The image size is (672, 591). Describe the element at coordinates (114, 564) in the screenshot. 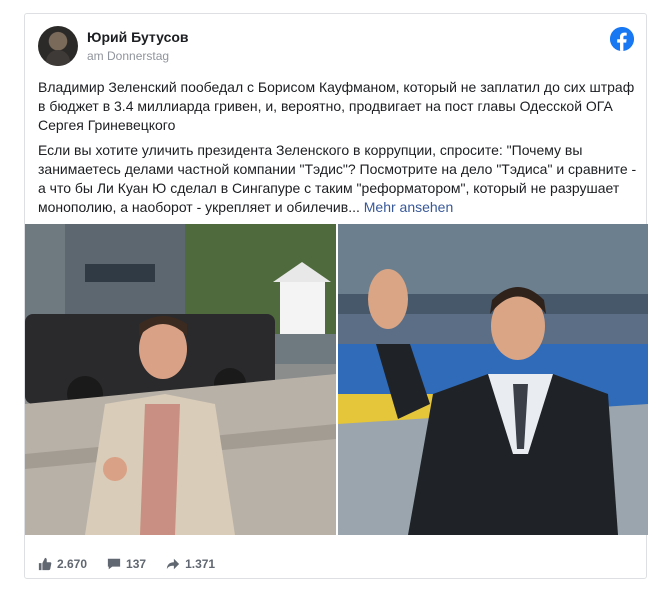

I see `speech-bubble-icon` at that location.